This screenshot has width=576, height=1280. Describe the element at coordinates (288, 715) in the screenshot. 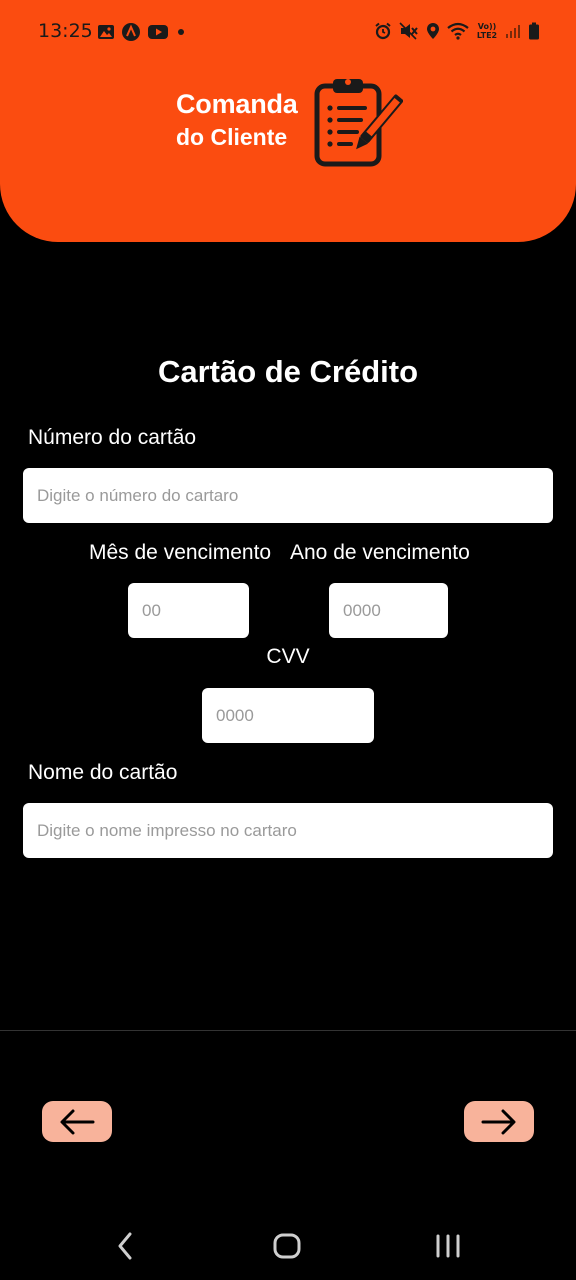

I see `cvv-input` at that location.